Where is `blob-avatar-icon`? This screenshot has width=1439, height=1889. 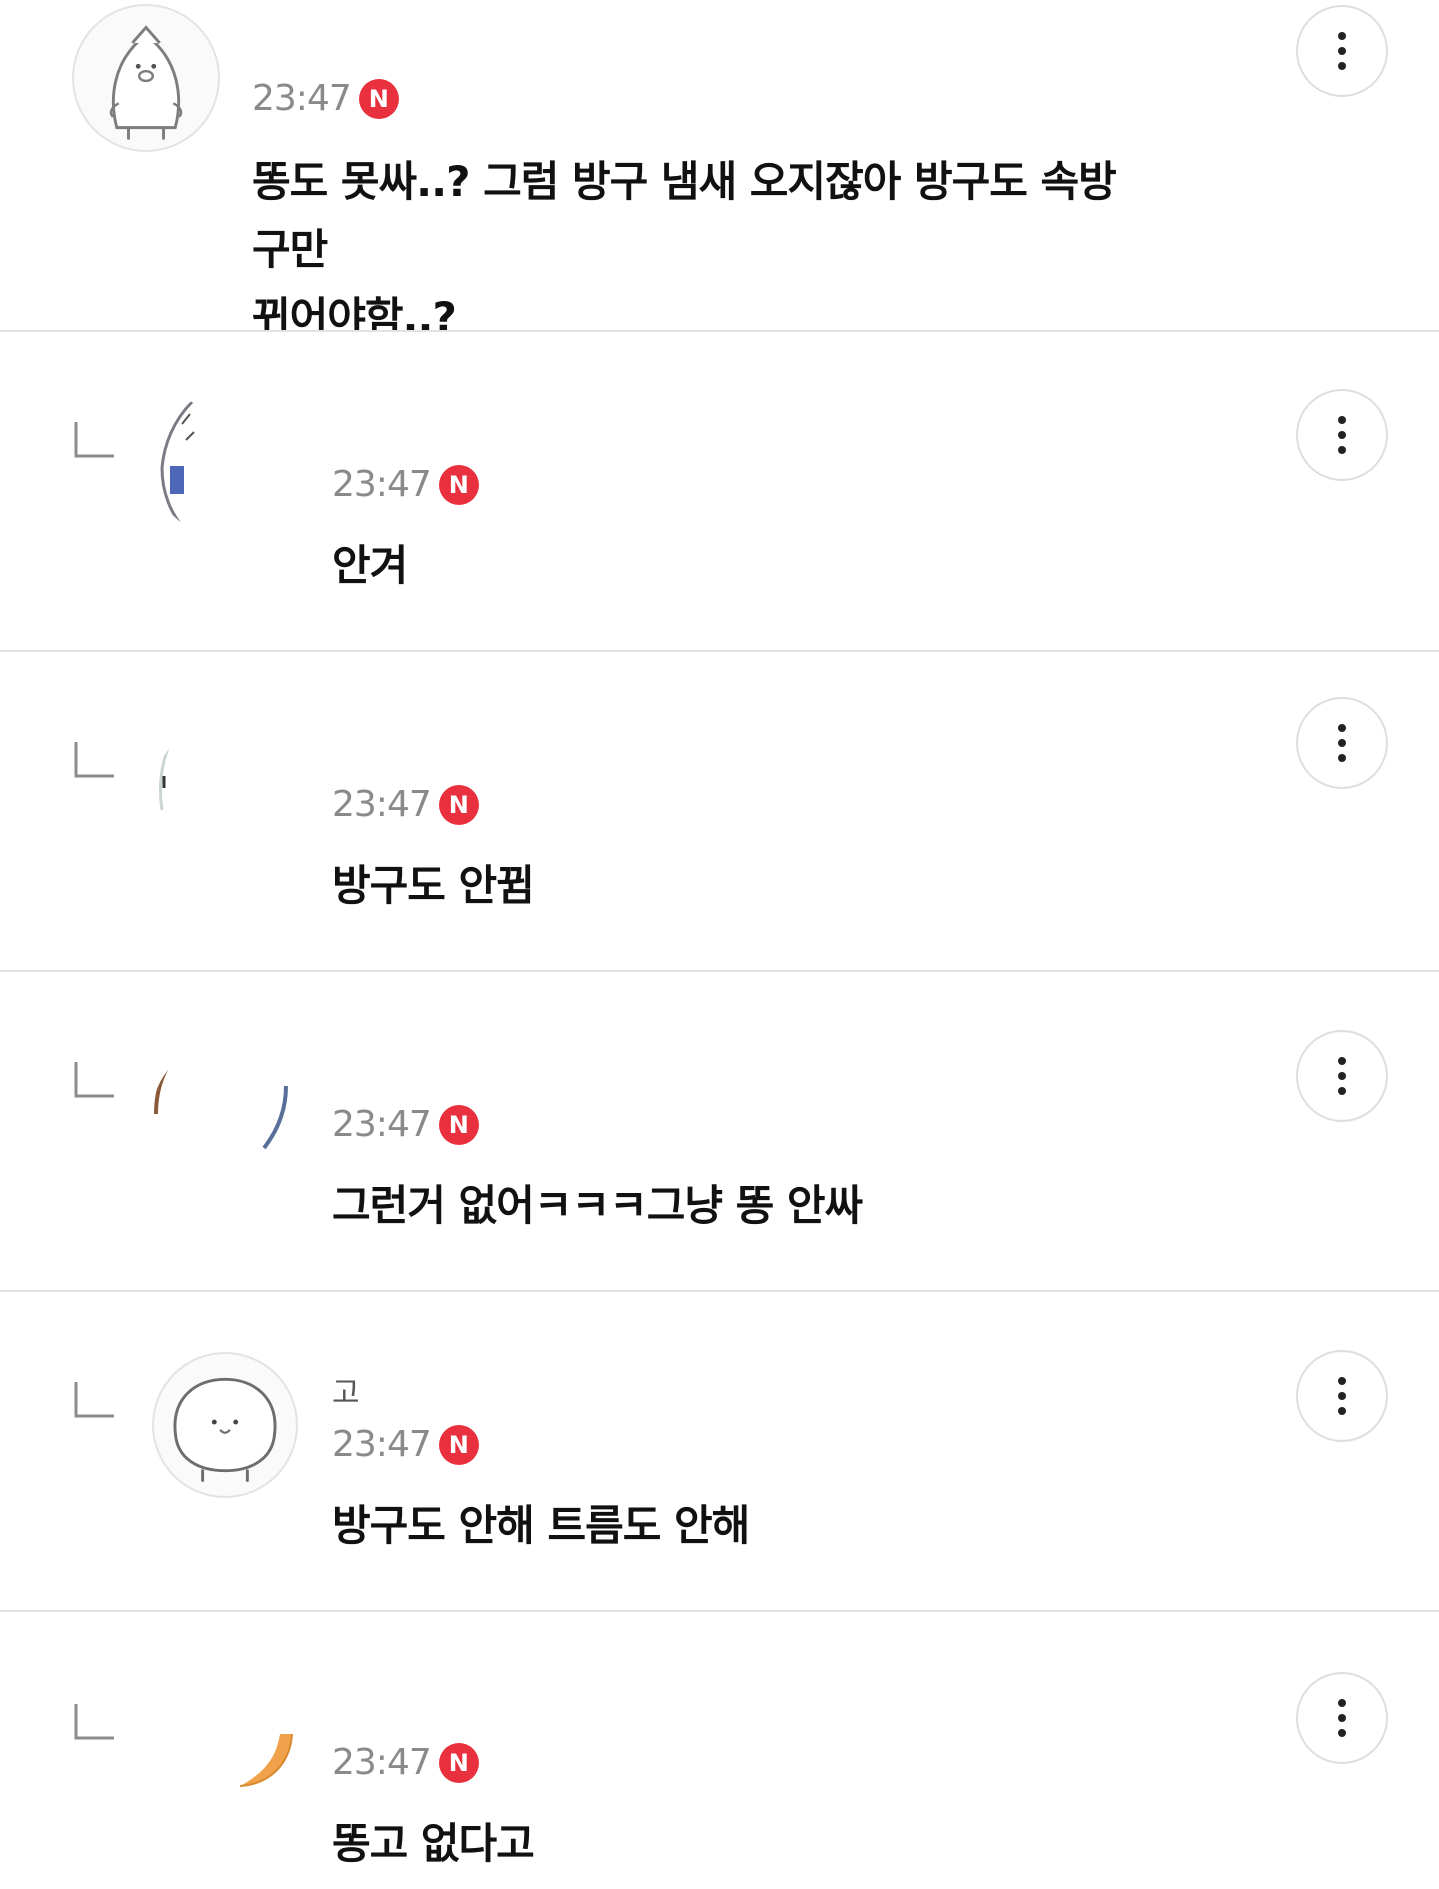
blob-avatar-icon is located at coordinates (225, 1425).